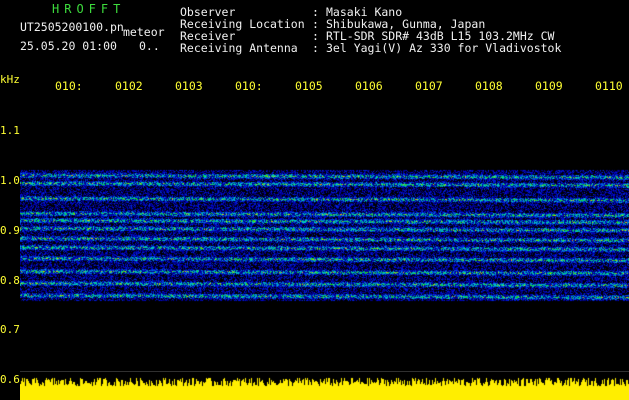 The image size is (629, 400). Describe the element at coordinates (324, 371) in the screenshot. I see `baseline-divider` at that location.